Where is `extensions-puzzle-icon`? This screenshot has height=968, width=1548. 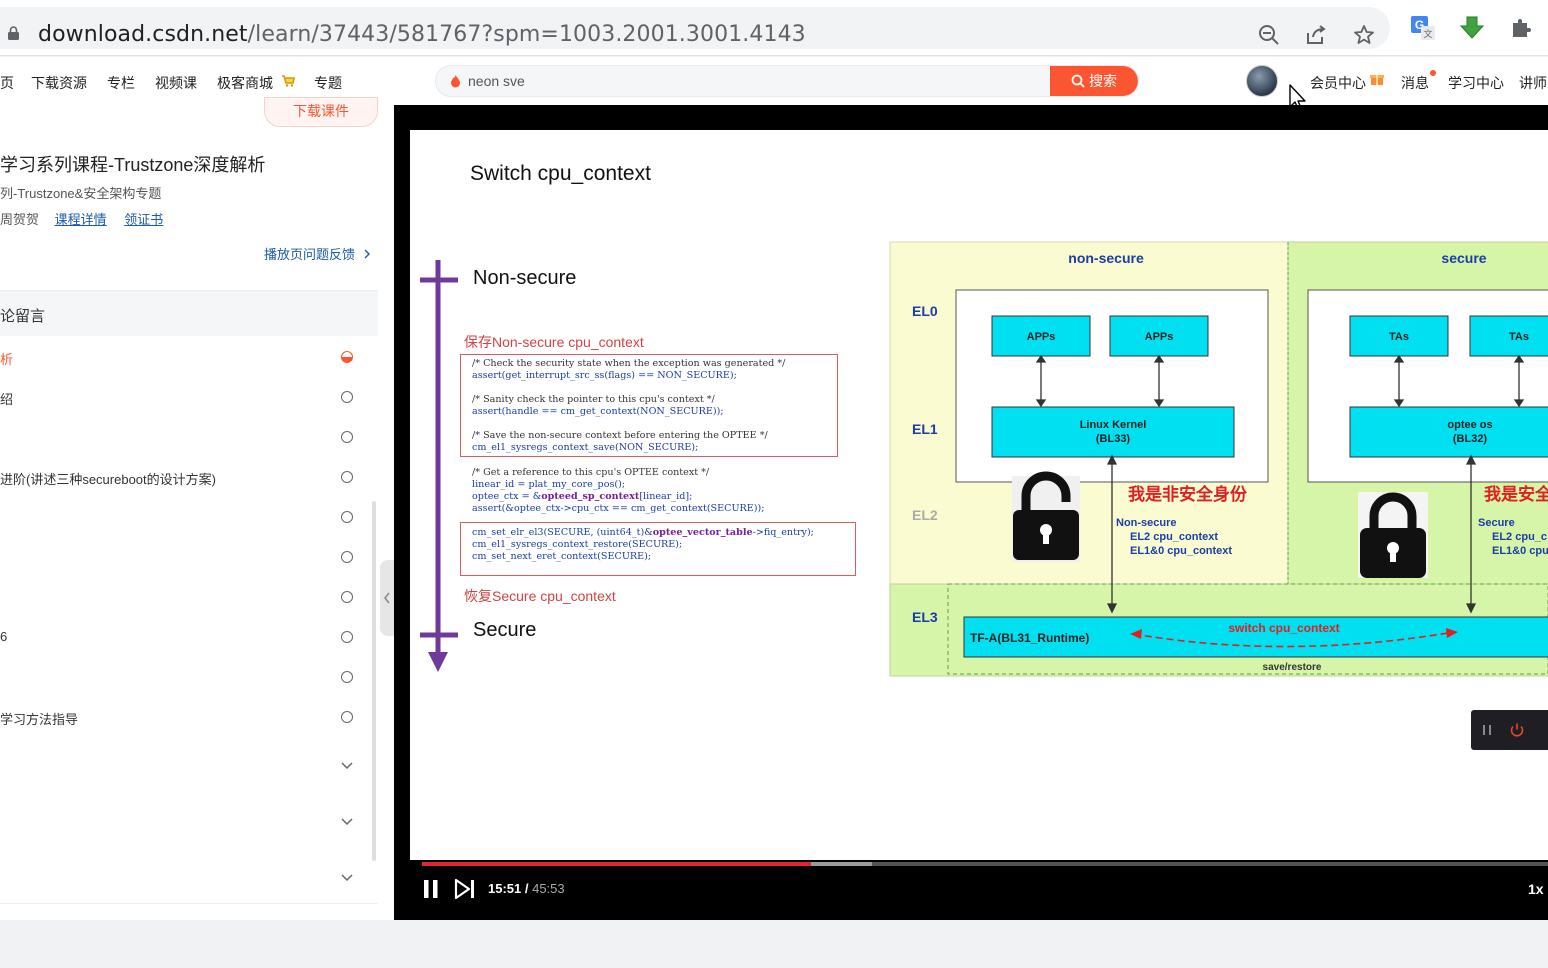
extensions-puzzle-icon is located at coordinates (1521, 28).